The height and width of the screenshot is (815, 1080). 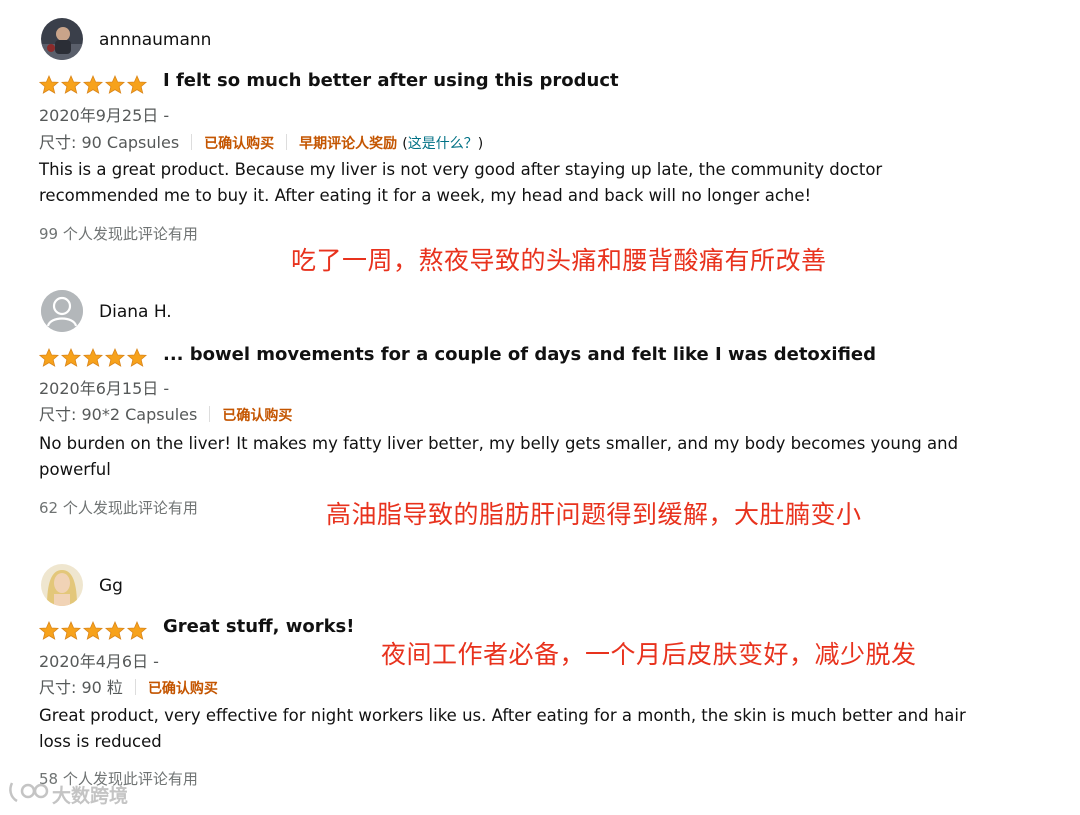 I want to click on default-user-icon, so click(x=62, y=311).